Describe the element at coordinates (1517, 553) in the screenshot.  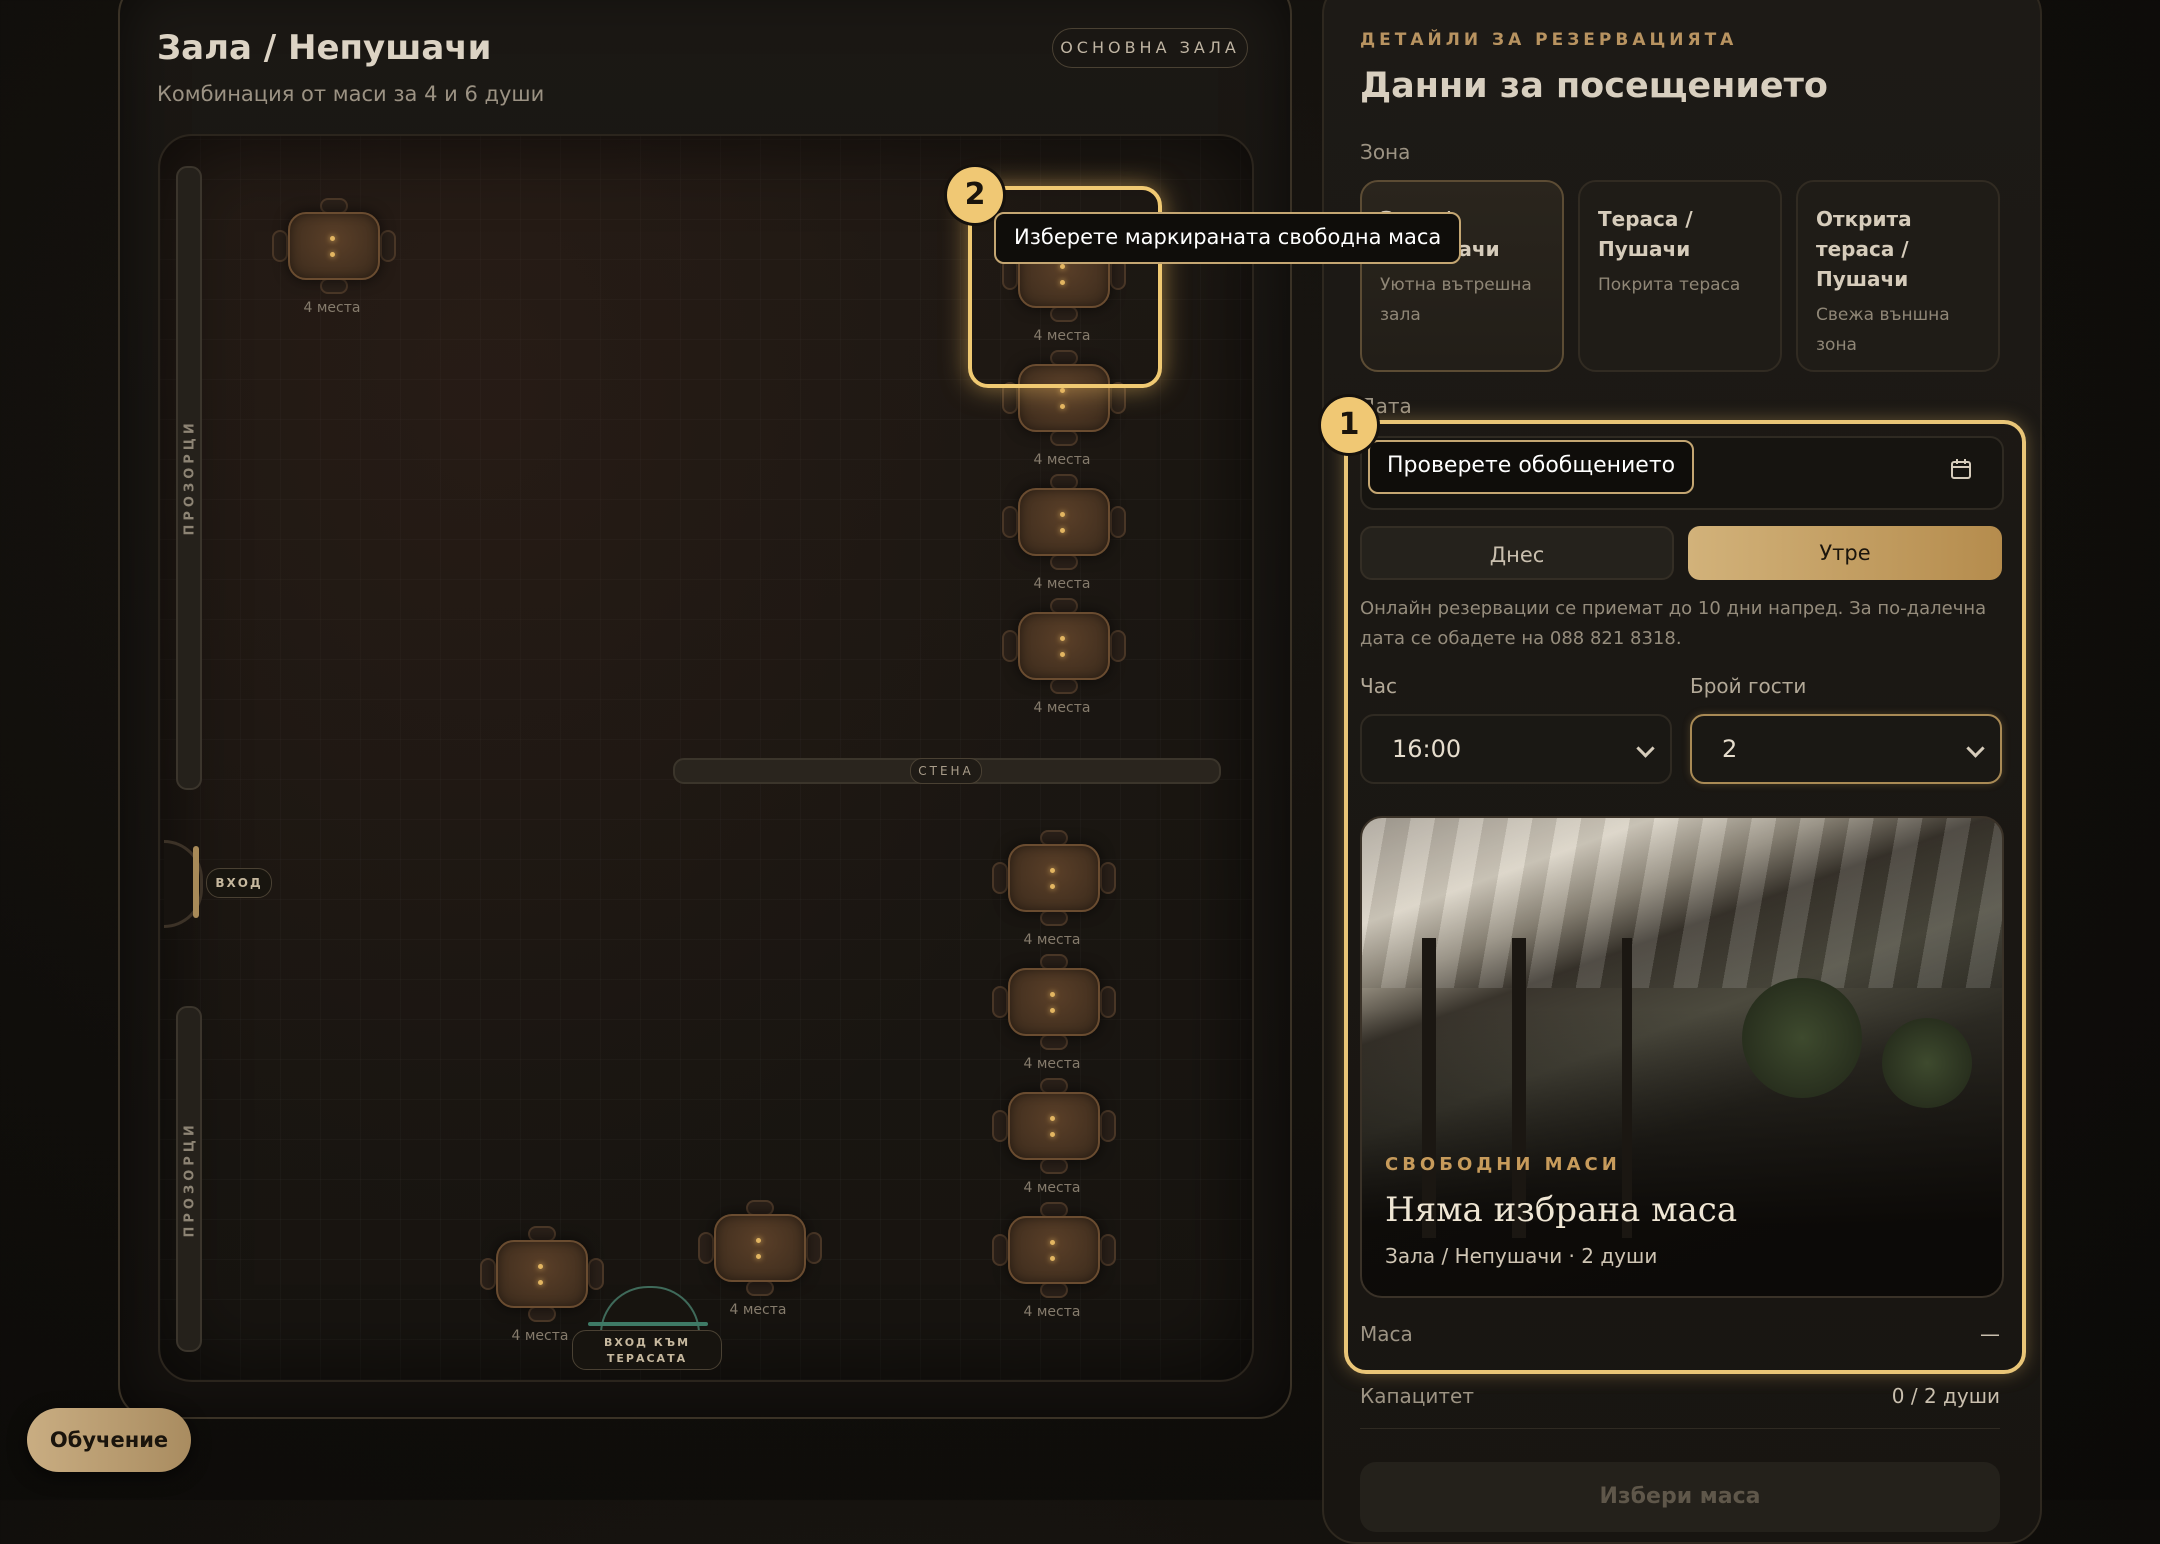
I see `today-button: Днес` at that location.